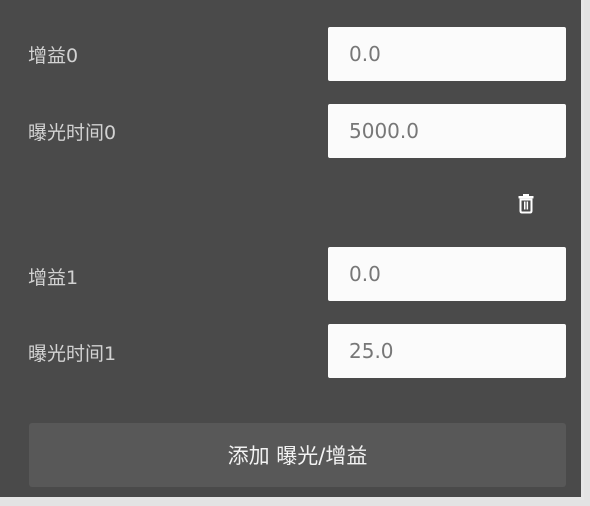  I want to click on gain-label-1: 增益1, so click(53, 278).